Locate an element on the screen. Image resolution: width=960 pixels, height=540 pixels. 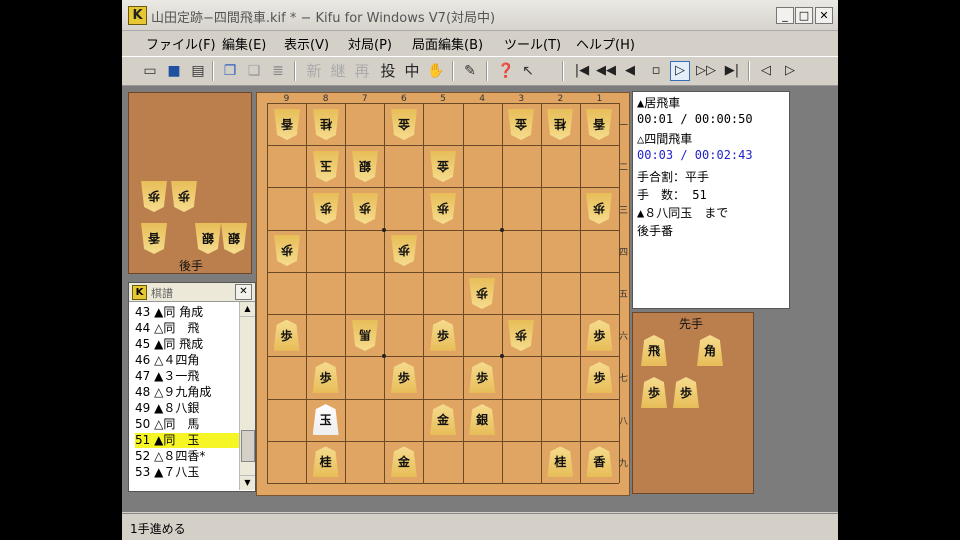
new-game-button: 新 is located at coordinates (314, 71).